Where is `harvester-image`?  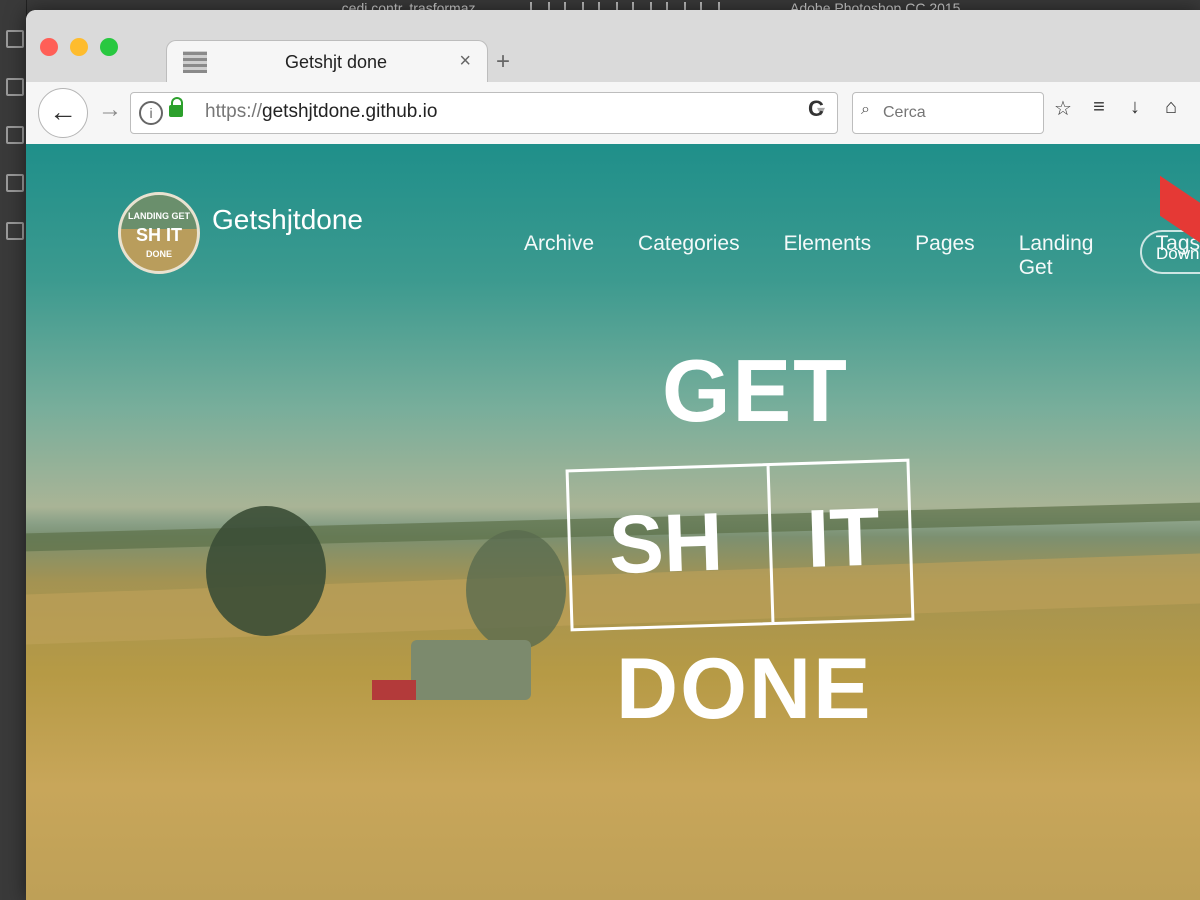 harvester-image is located at coordinates (471, 670).